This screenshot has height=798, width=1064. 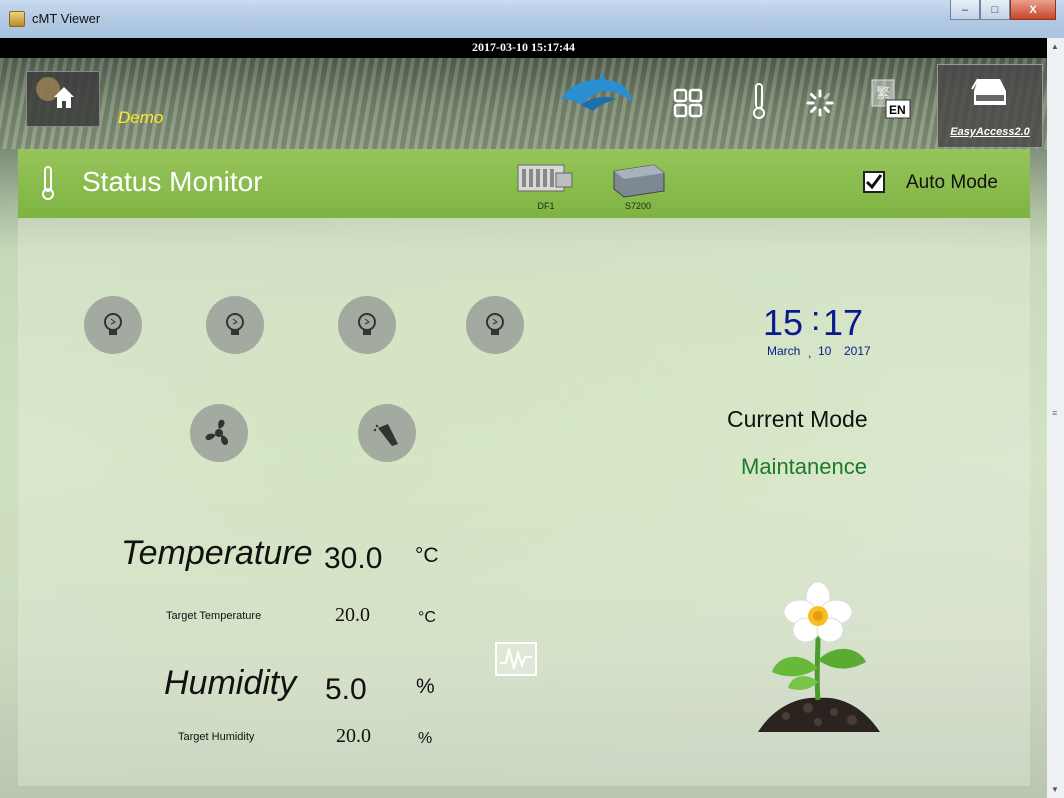 What do you see at coordinates (346, 689) in the screenshot?
I see `humidity-value: 5.0` at bounding box center [346, 689].